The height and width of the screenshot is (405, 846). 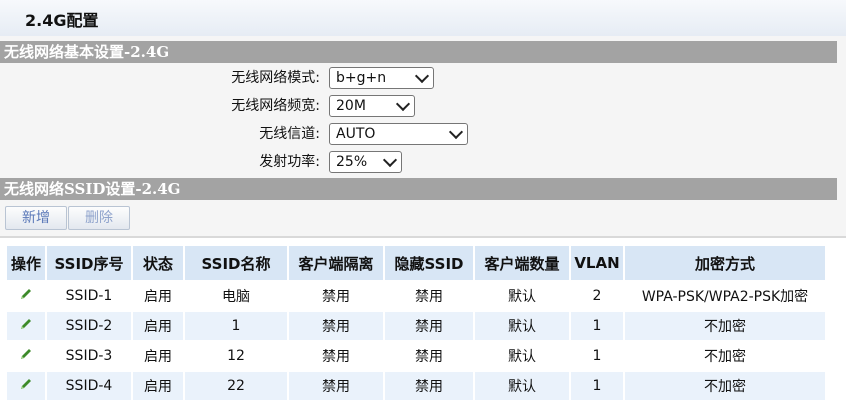 What do you see at coordinates (597, 263) in the screenshot?
I see `col-header-vlan: VLAN` at bounding box center [597, 263].